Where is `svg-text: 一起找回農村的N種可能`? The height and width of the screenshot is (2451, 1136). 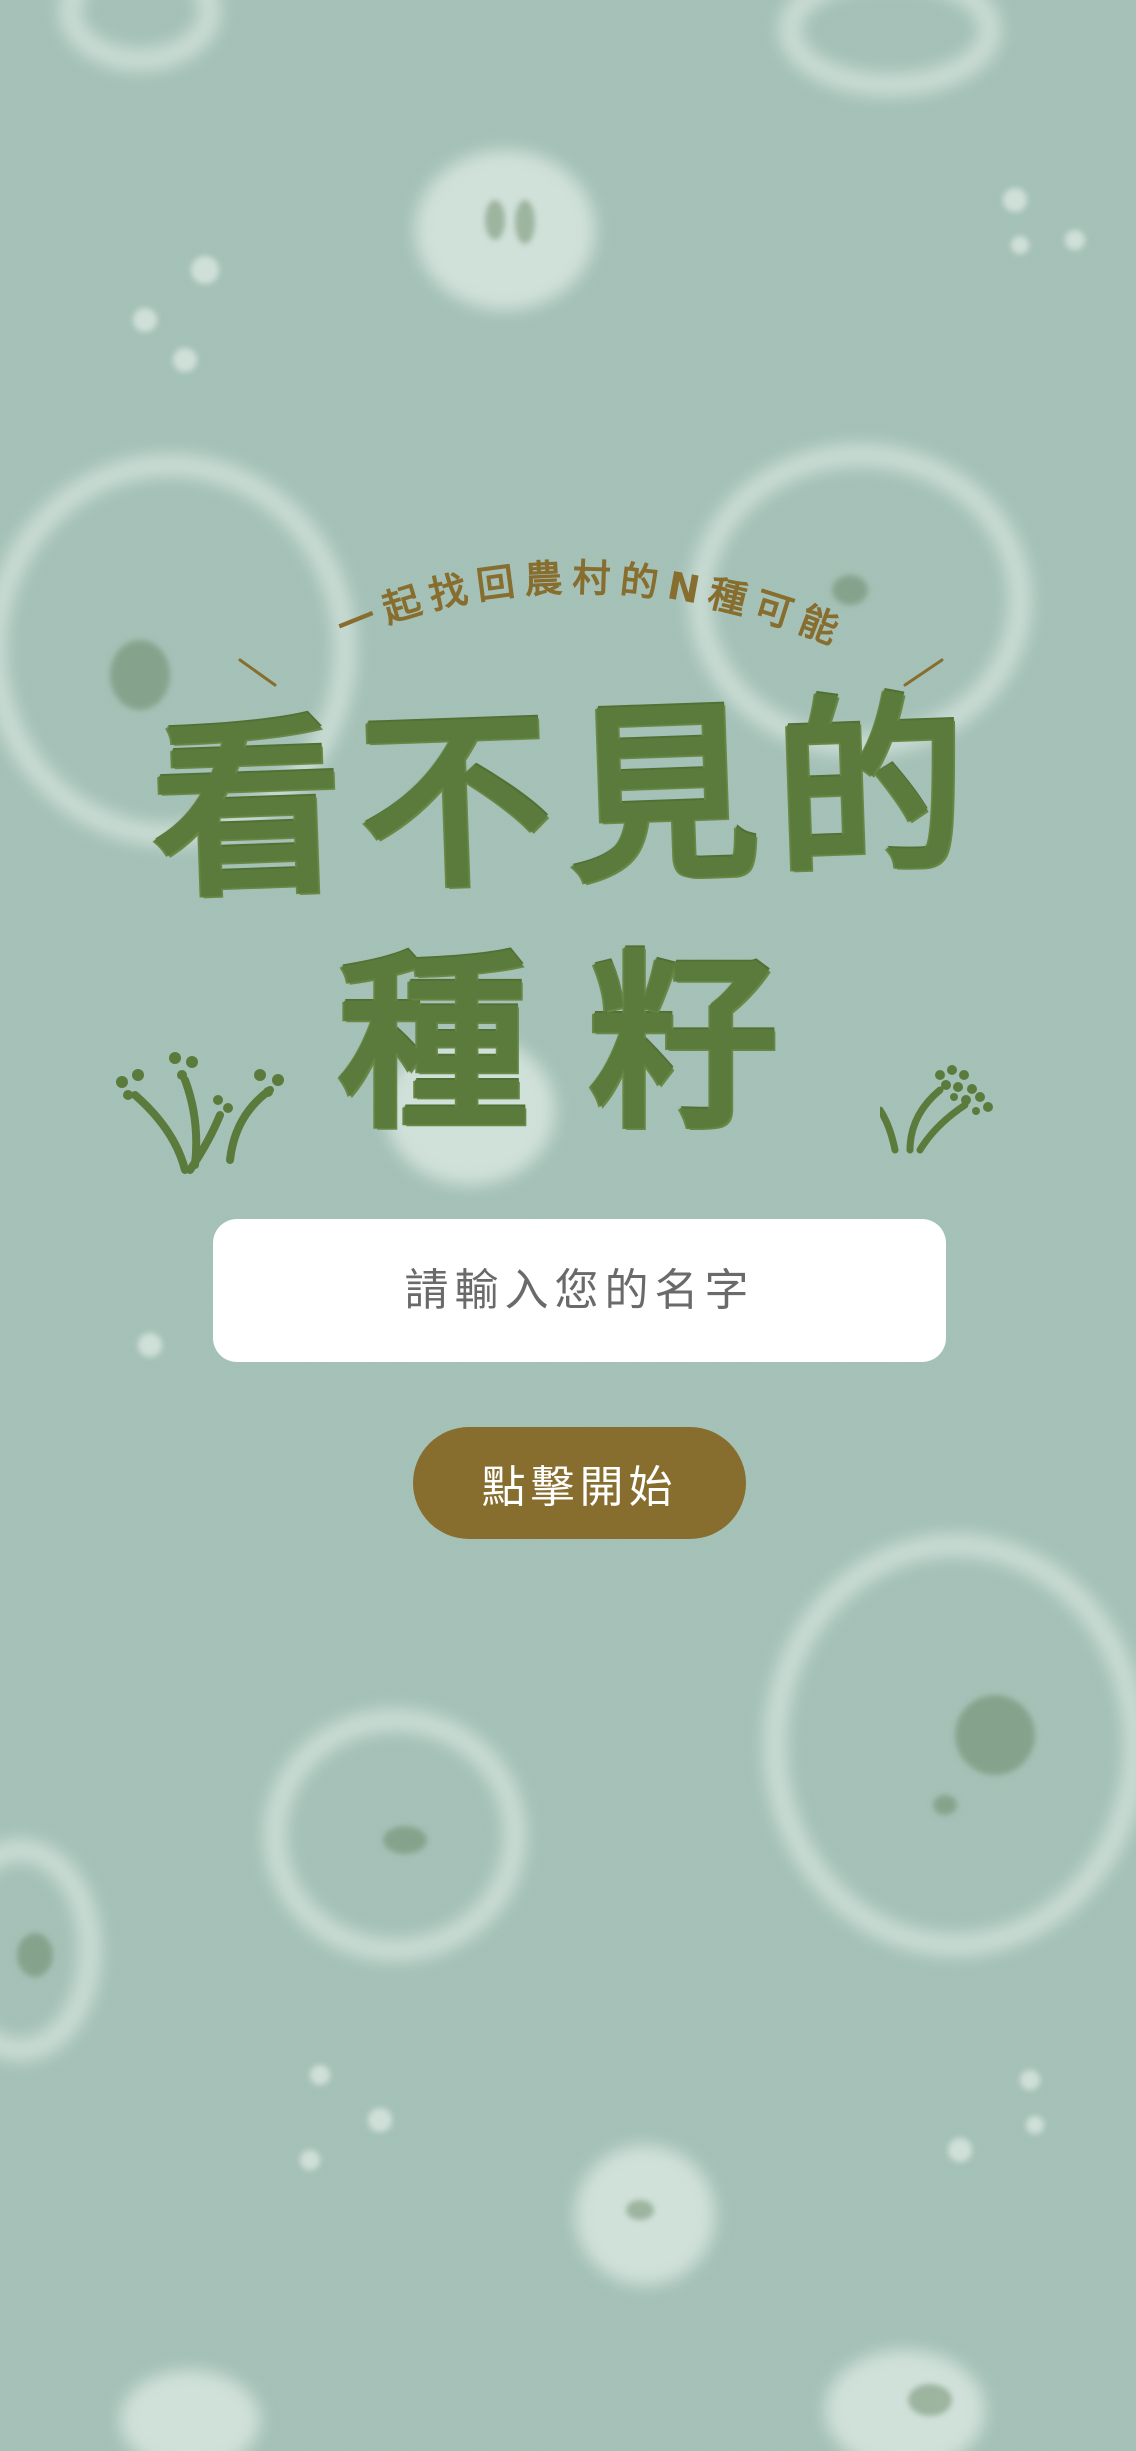 svg-text: 一起找回農村的N種可能 is located at coordinates (592, 606).